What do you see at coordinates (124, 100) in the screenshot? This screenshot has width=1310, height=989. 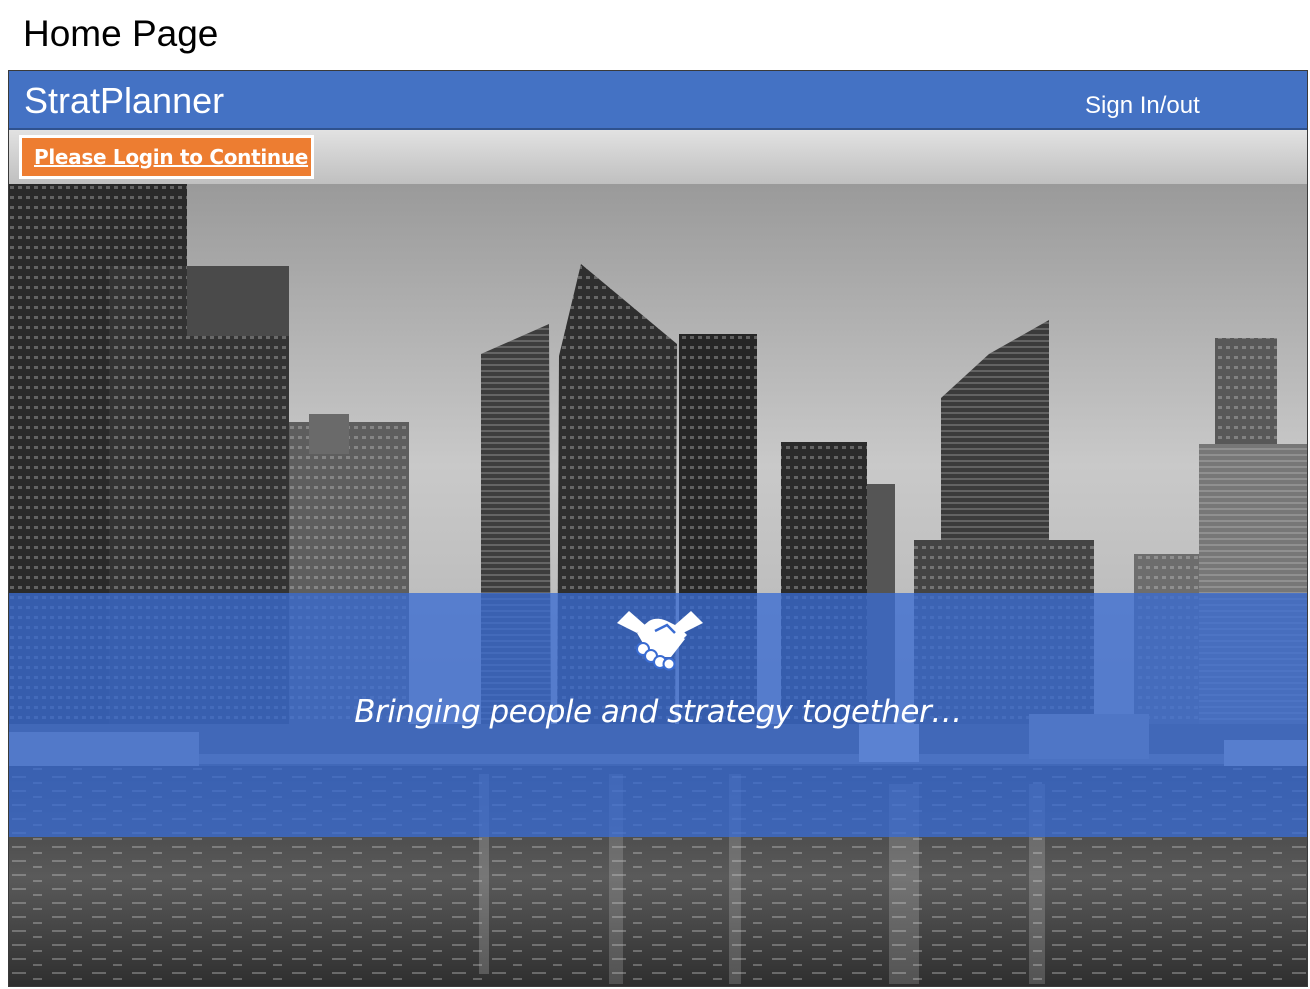 I see `brand-title: StratPlanner` at bounding box center [124, 100].